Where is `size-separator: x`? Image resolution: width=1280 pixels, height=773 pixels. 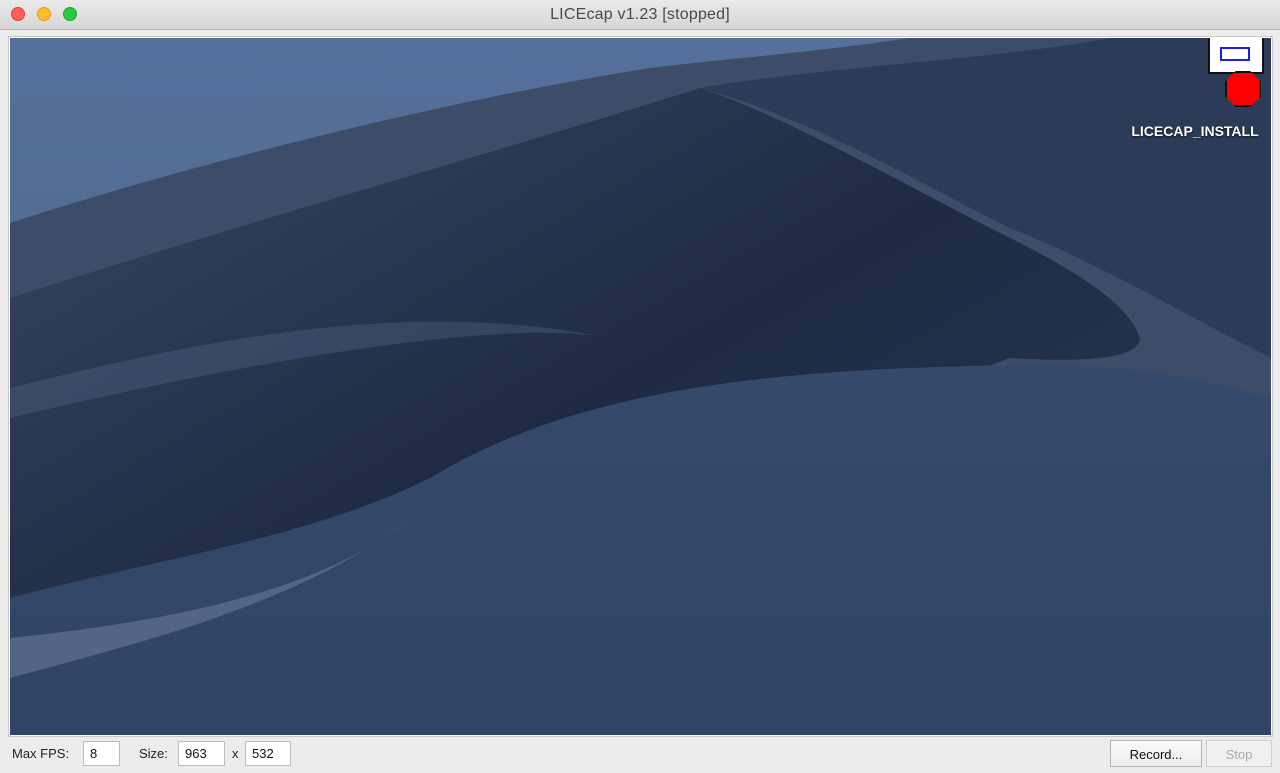 size-separator: x is located at coordinates (235, 753).